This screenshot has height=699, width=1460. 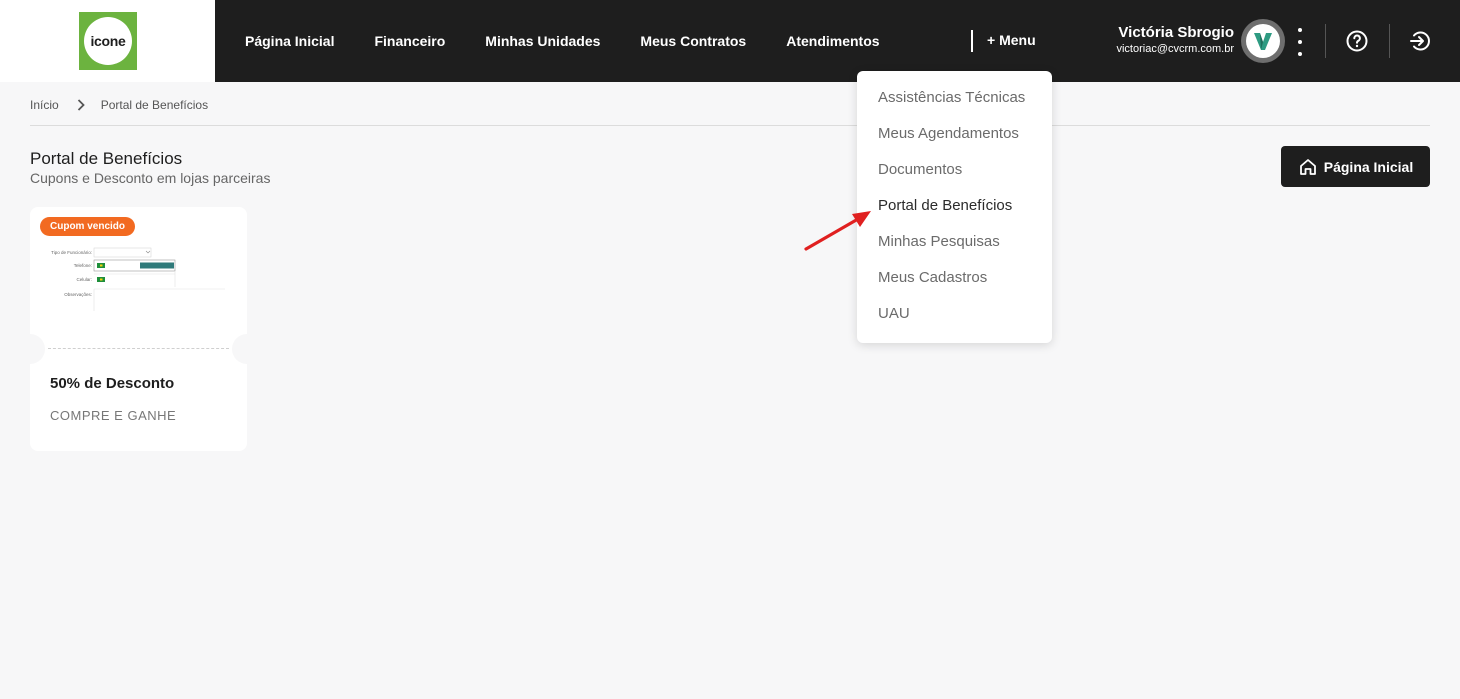 What do you see at coordinates (730, 125) in the screenshot?
I see `breadcrumb-divider` at bounding box center [730, 125].